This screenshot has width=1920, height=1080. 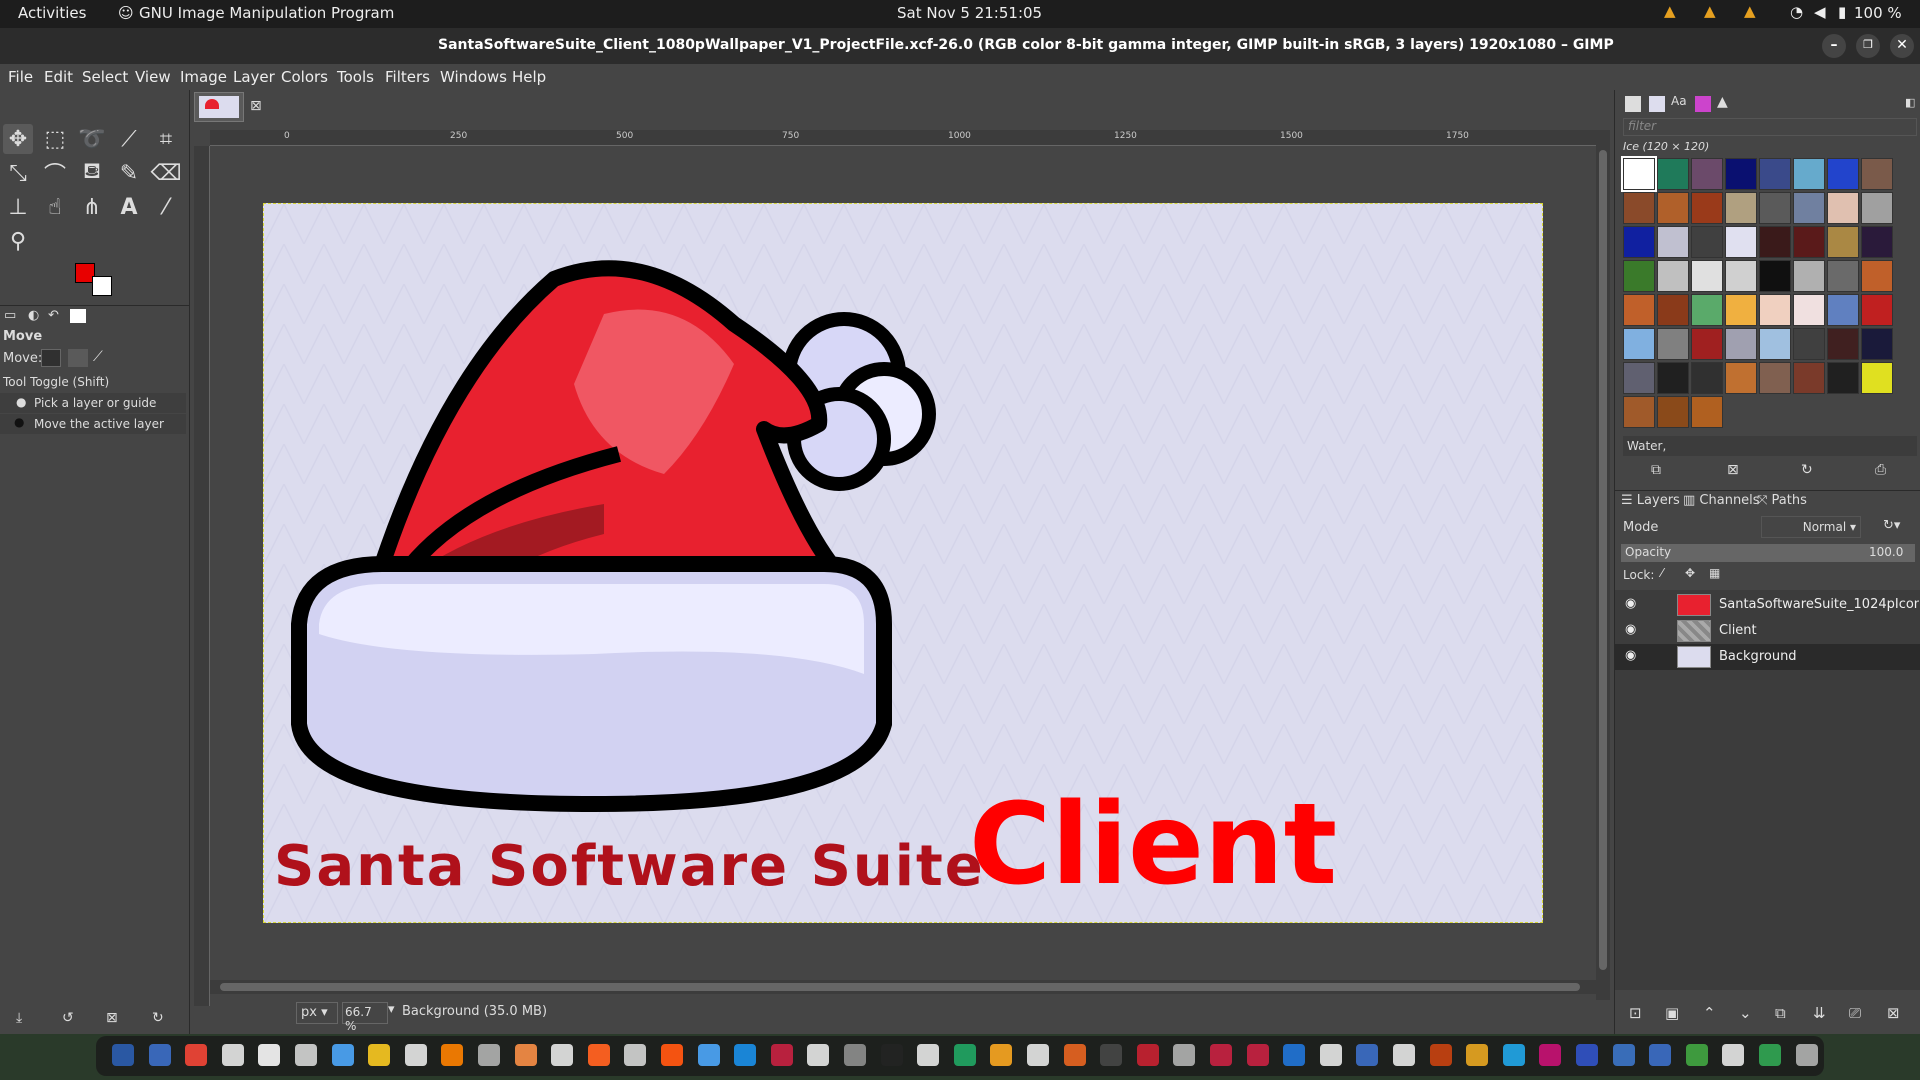 What do you see at coordinates (903, 138) in the screenshot?
I see `horizontal-ruler: 0 250 500 750 1000 1250 1500 1750` at bounding box center [903, 138].